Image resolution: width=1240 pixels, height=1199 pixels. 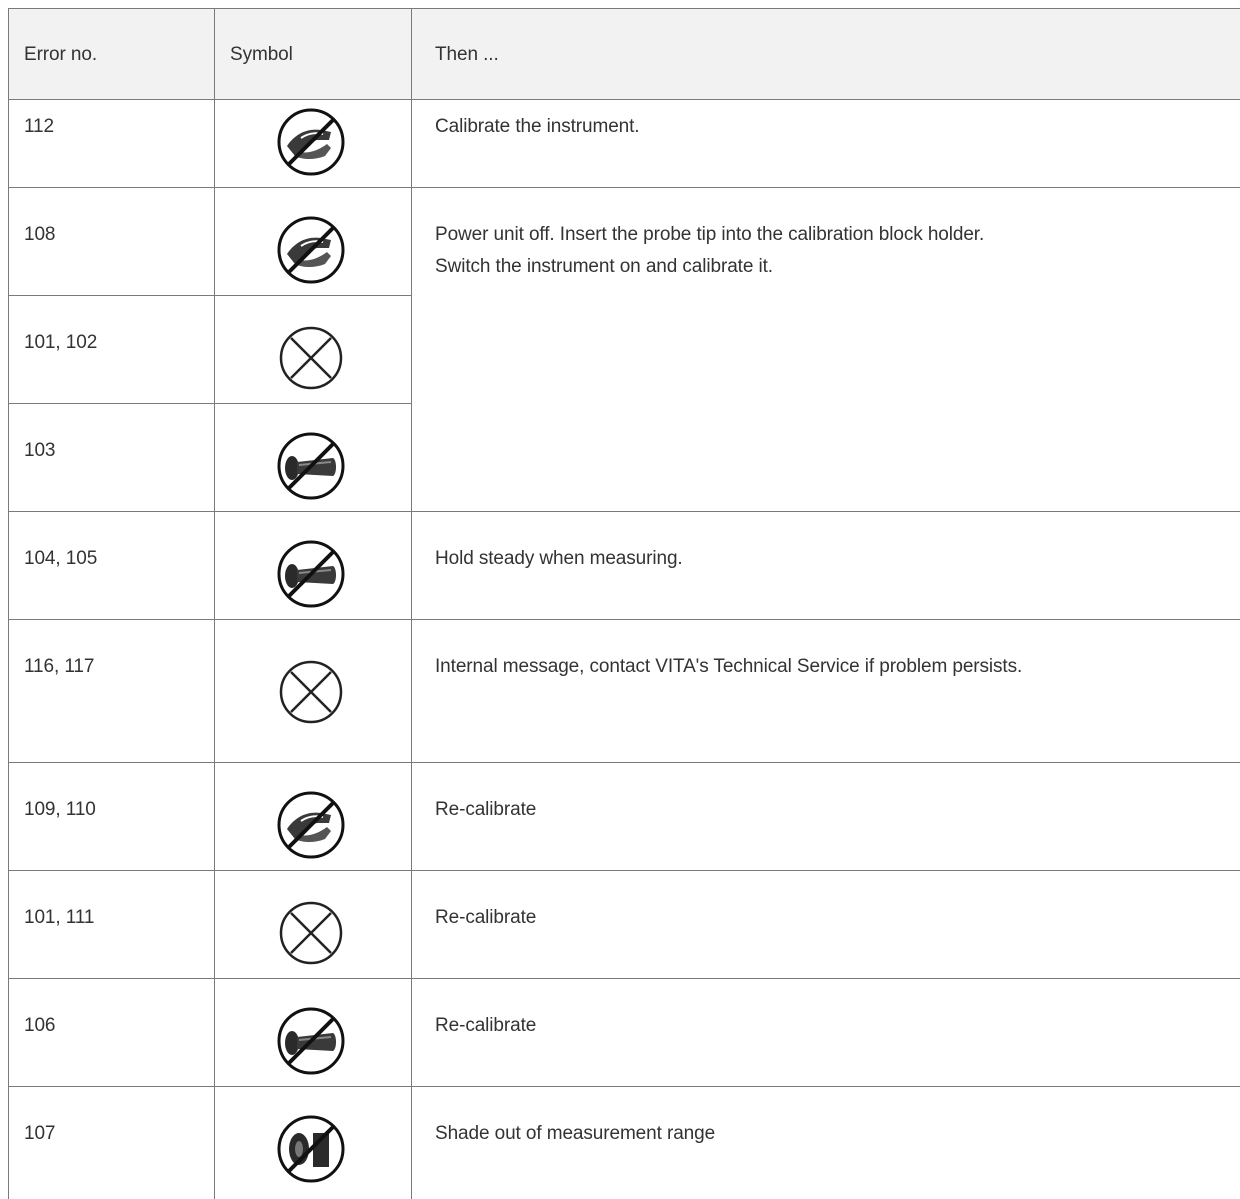 What do you see at coordinates (537, 126) in the screenshot?
I see `action-text: Calibrate the instrument.` at bounding box center [537, 126].